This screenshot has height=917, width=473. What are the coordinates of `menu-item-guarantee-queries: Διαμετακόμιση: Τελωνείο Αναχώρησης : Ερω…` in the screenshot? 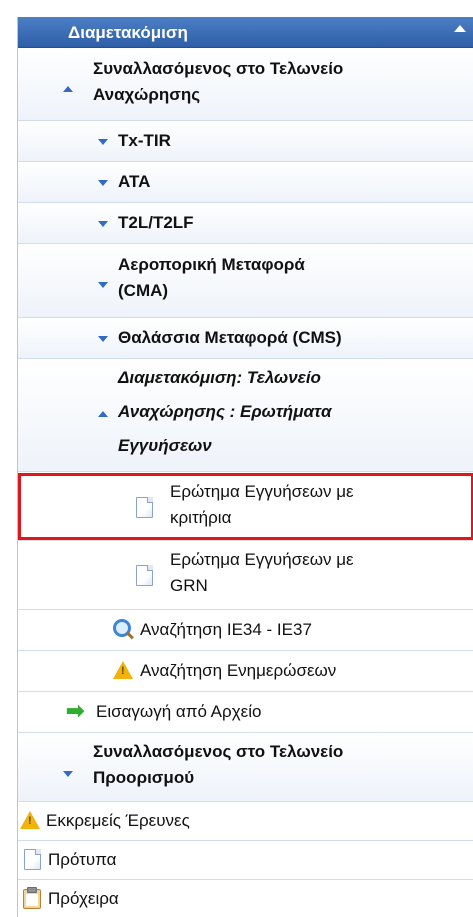 It's located at (245, 415).